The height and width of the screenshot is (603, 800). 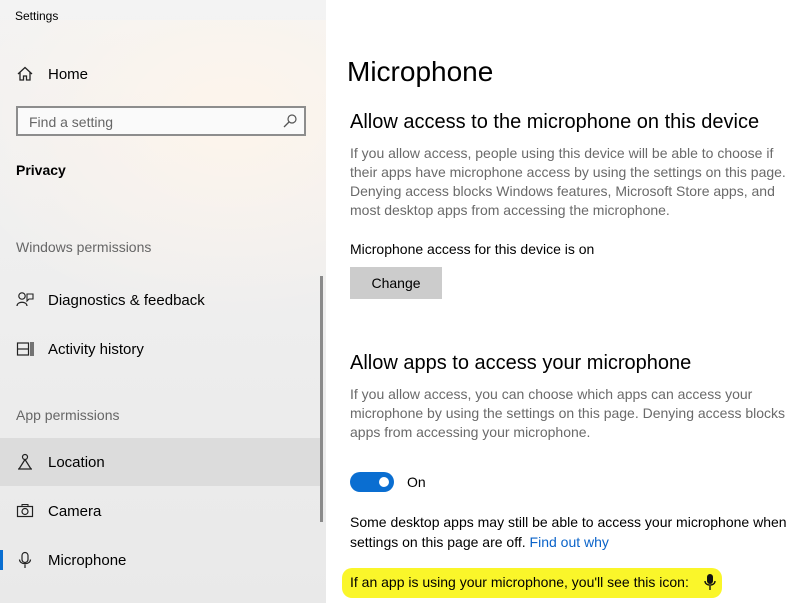 I want to click on device-access-status: Microphone access for this device is on, so click(x=472, y=249).